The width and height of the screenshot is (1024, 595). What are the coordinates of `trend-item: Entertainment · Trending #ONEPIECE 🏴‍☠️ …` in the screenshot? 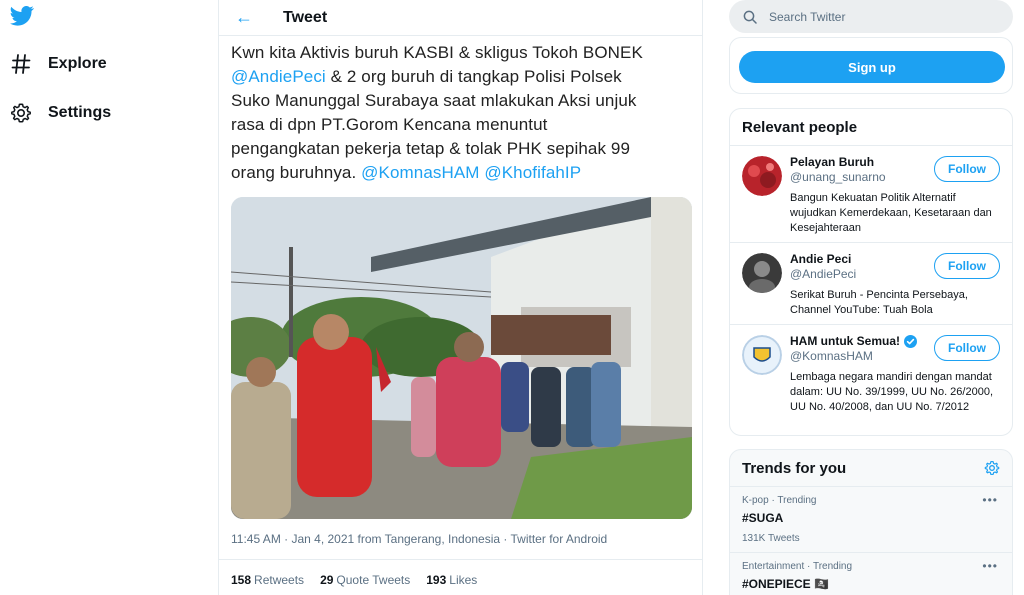 It's located at (871, 574).